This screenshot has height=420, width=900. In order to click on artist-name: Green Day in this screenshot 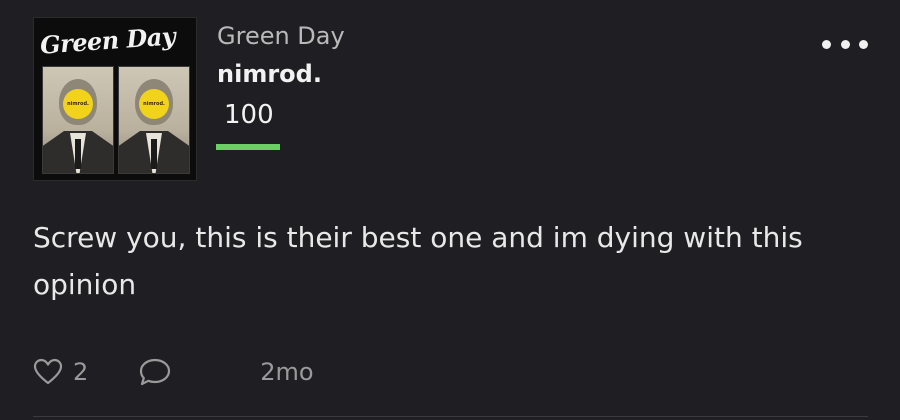, I will do `click(281, 36)`.